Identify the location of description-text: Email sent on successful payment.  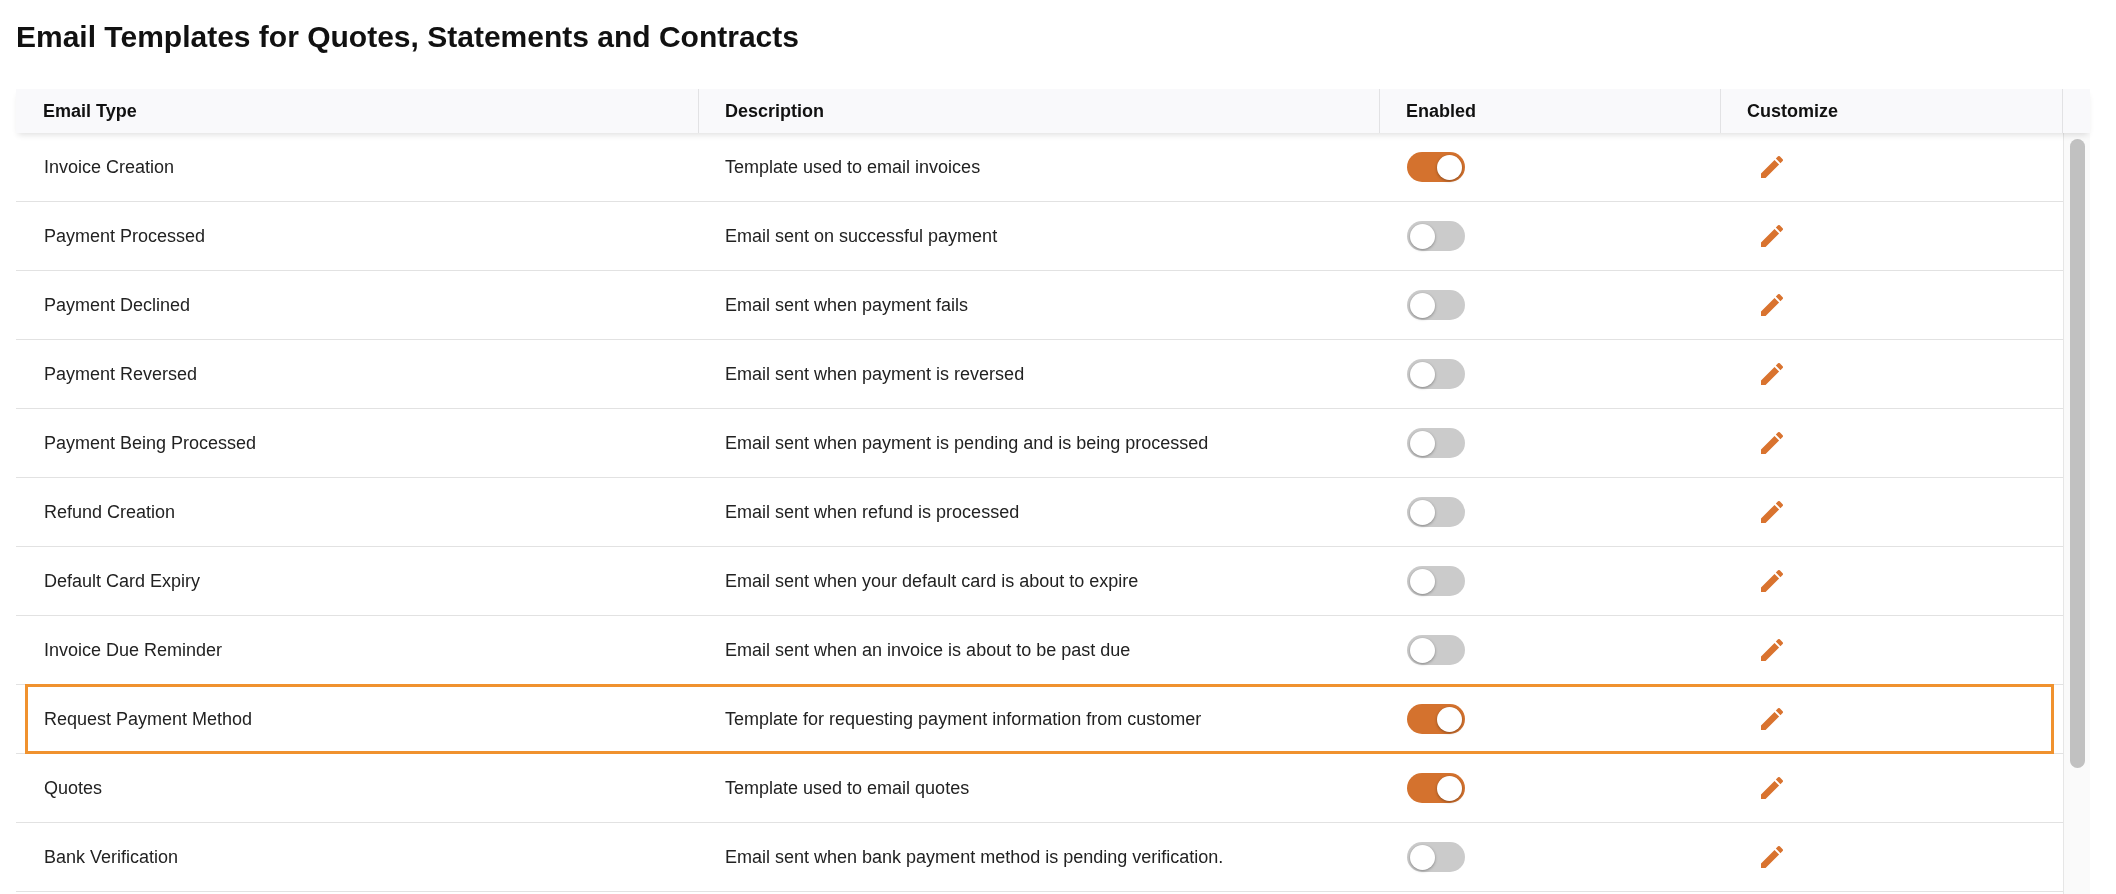
(861, 235).